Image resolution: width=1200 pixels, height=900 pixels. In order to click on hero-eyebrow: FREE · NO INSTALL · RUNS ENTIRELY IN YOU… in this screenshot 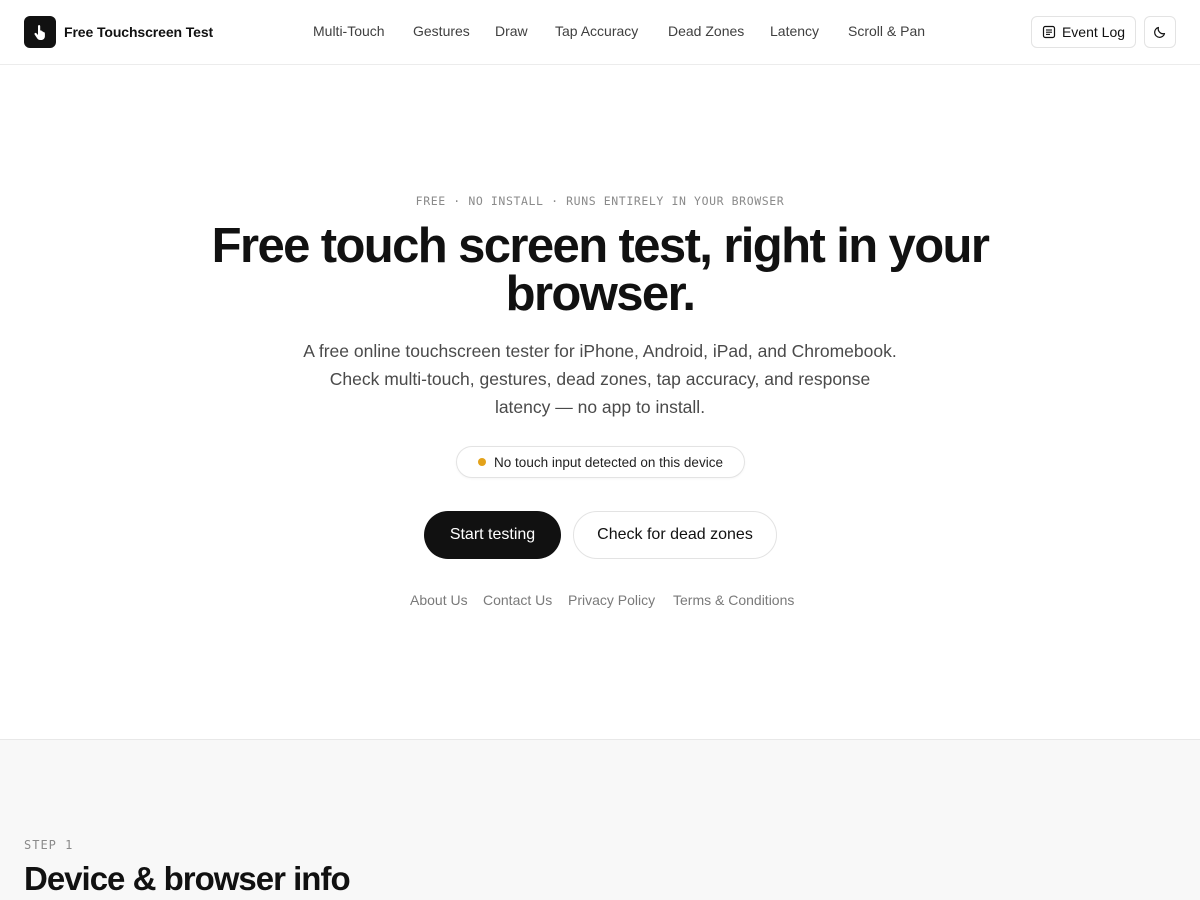, I will do `click(600, 201)`.